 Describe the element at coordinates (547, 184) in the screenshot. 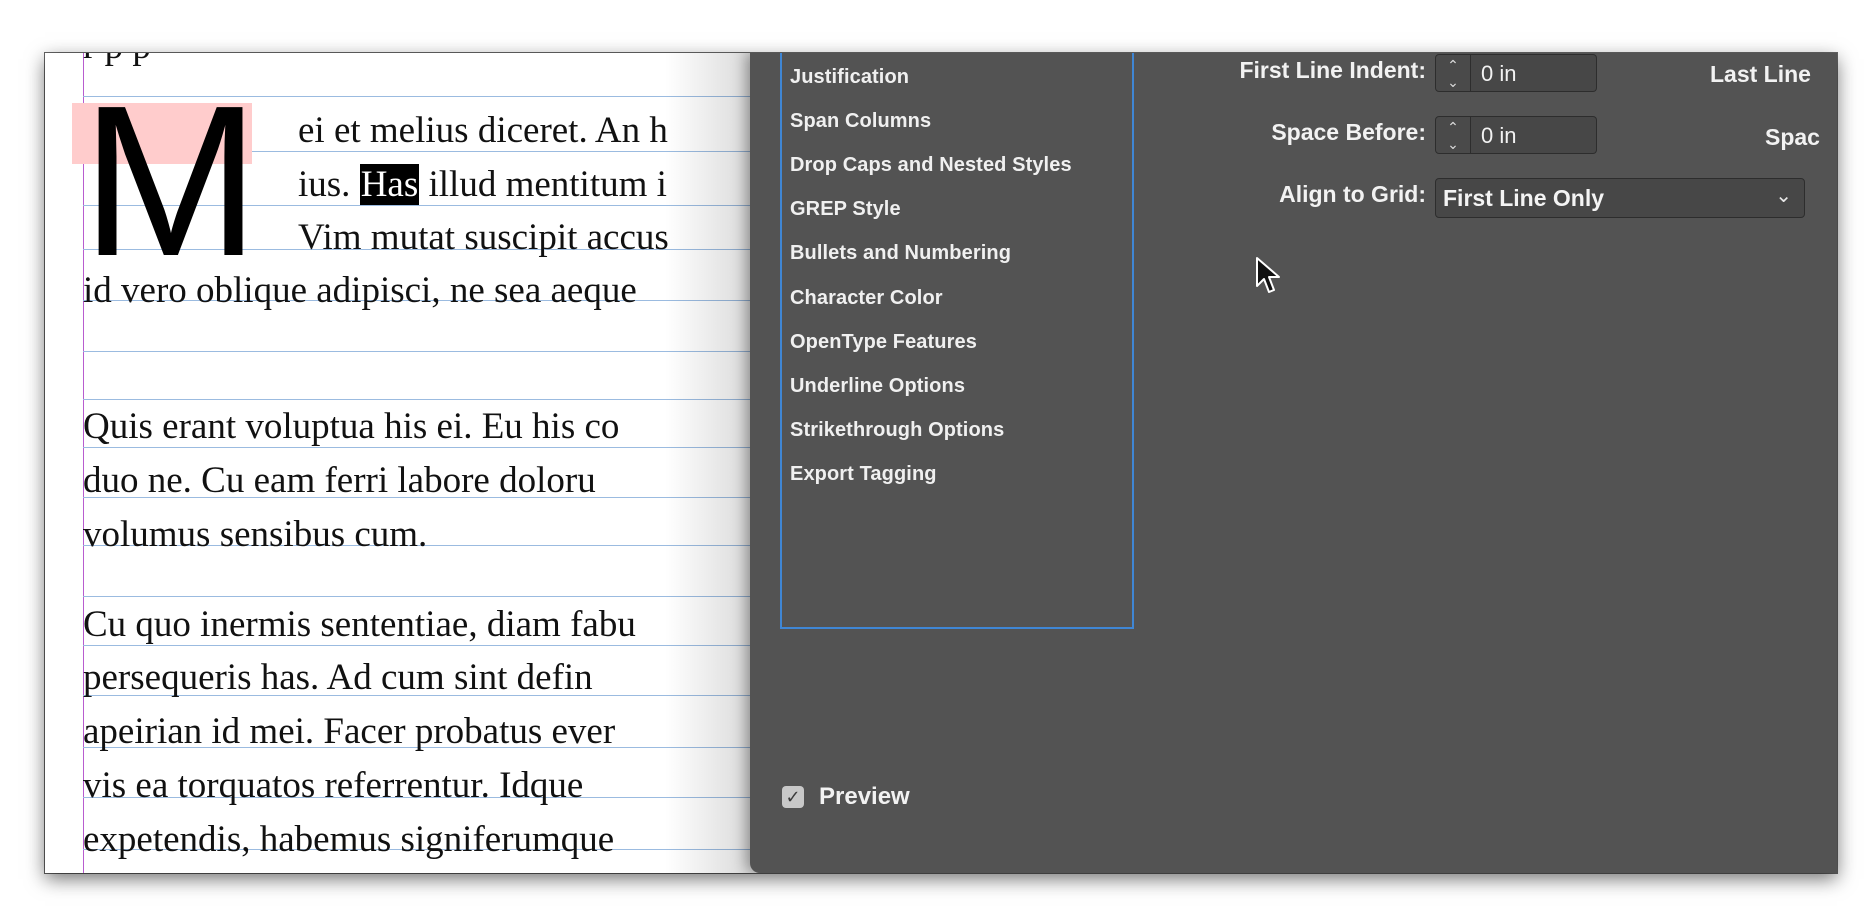

I see `text-run: illud mentitum i` at that location.